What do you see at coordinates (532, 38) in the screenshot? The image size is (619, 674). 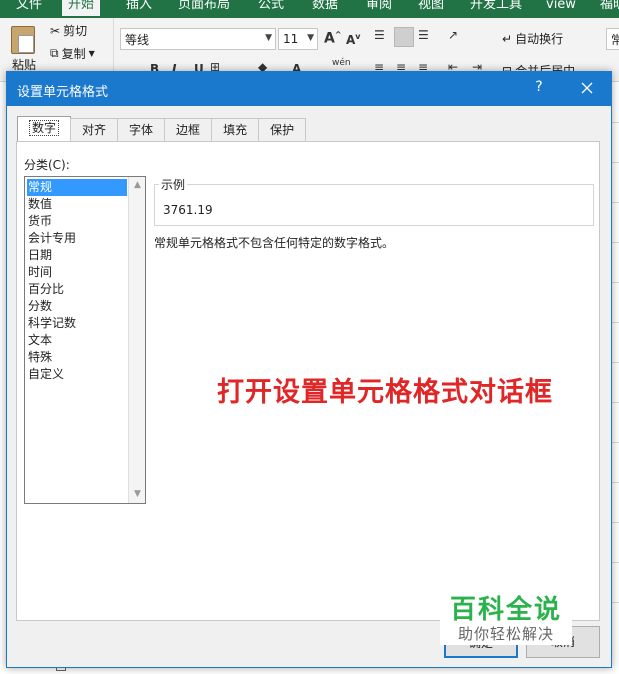 I see `wrap-text-button: ↵ 自动换行` at bounding box center [532, 38].